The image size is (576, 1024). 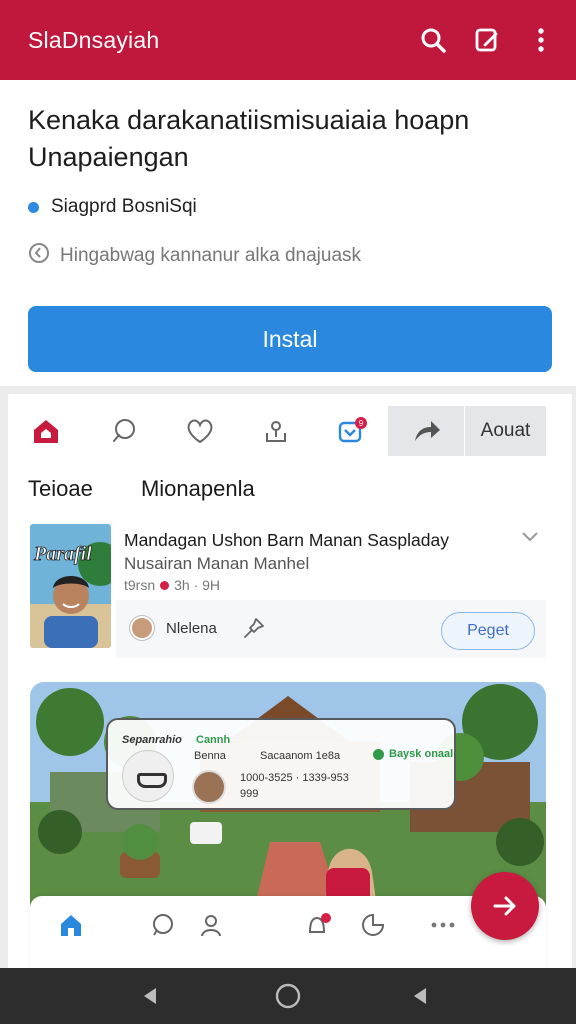 I want to click on chat-icon, so click(x=124, y=431).